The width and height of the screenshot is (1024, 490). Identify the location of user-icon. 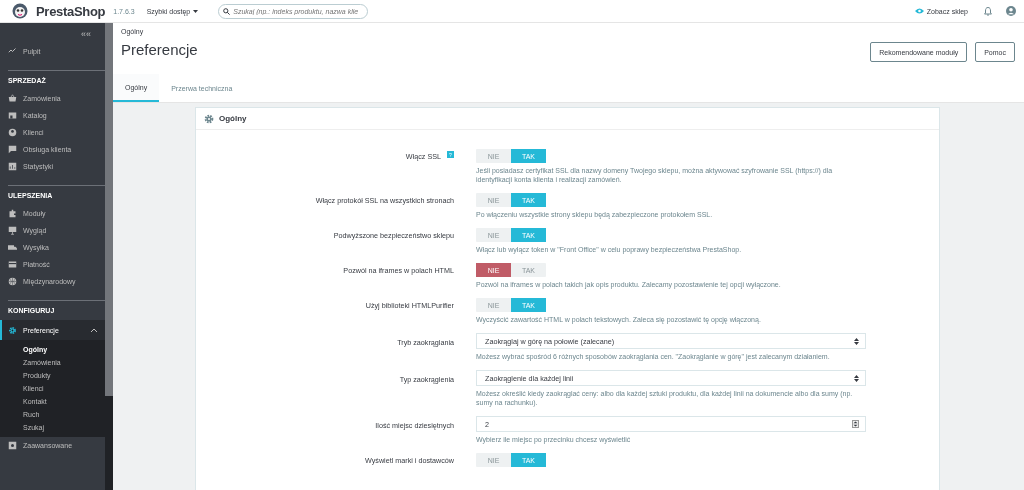
(12, 132).